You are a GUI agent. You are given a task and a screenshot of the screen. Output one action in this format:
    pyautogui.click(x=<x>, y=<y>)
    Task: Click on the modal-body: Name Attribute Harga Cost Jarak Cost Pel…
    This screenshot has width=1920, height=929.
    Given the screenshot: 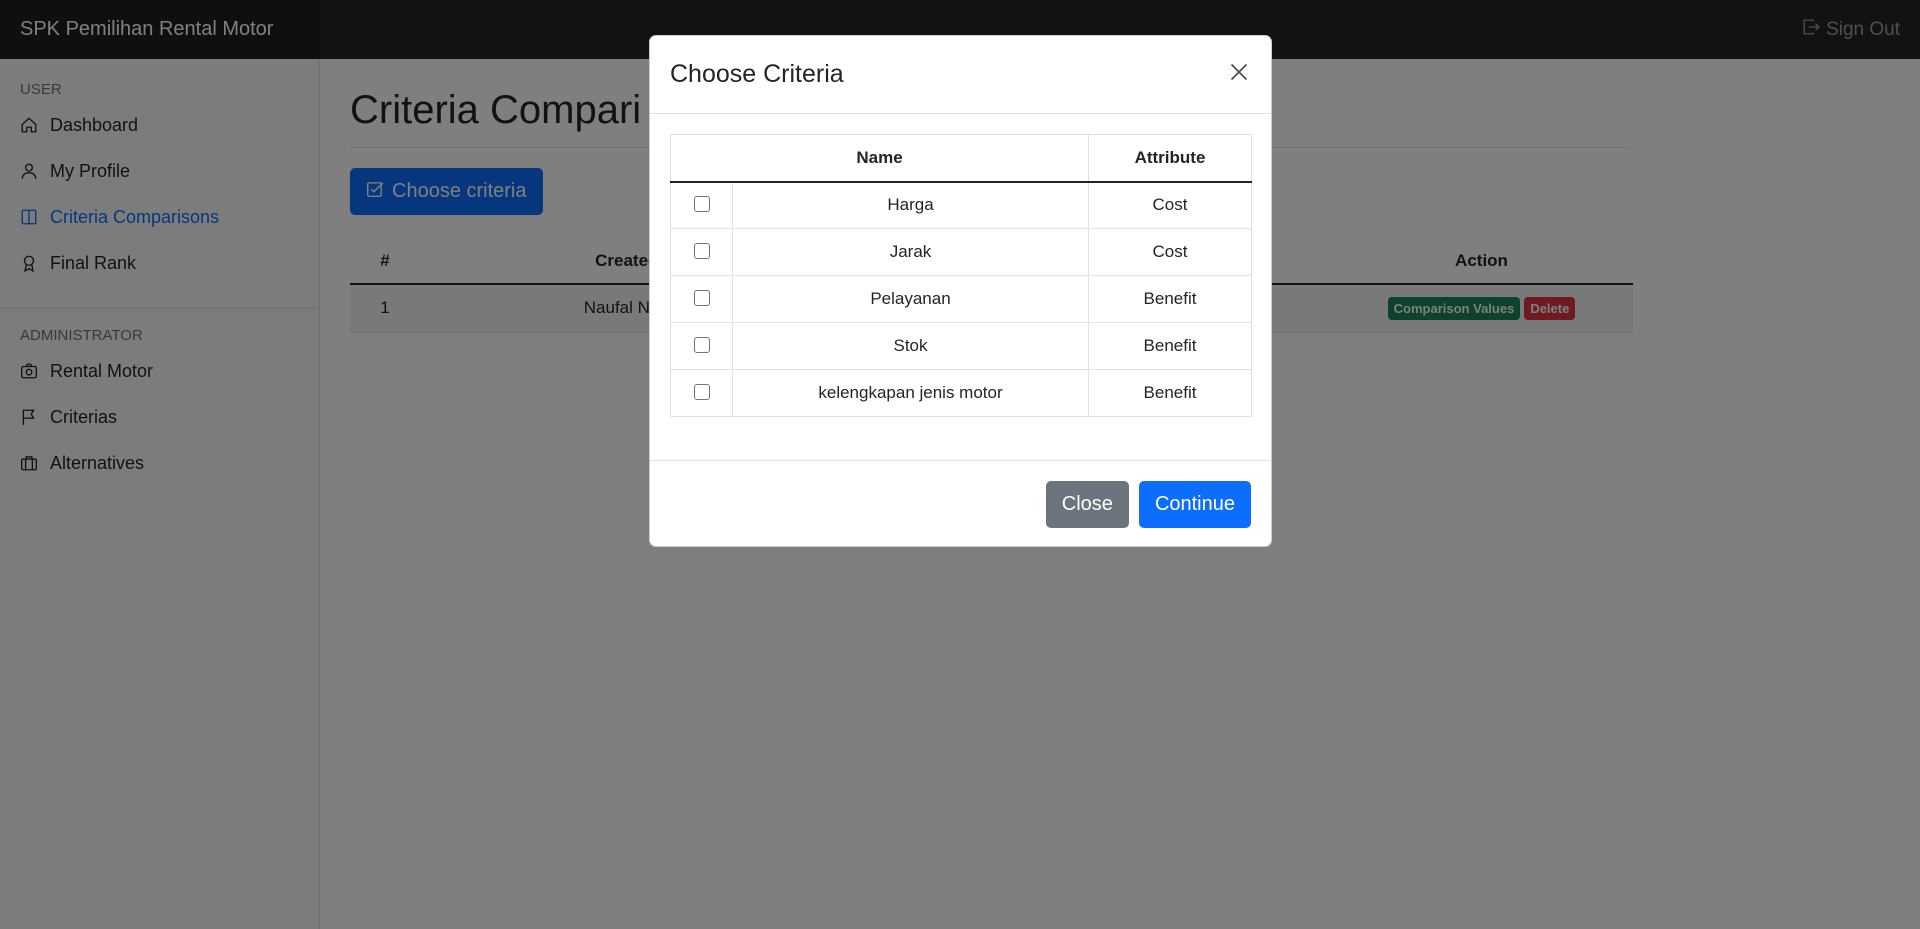 What is the action you would take?
    pyautogui.click(x=960, y=287)
    